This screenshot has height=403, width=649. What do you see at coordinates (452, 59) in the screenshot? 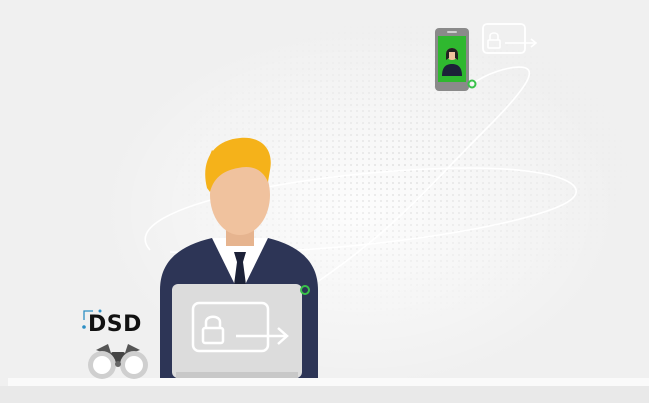
I see `smartphone-icon` at bounding box center [452, 59].